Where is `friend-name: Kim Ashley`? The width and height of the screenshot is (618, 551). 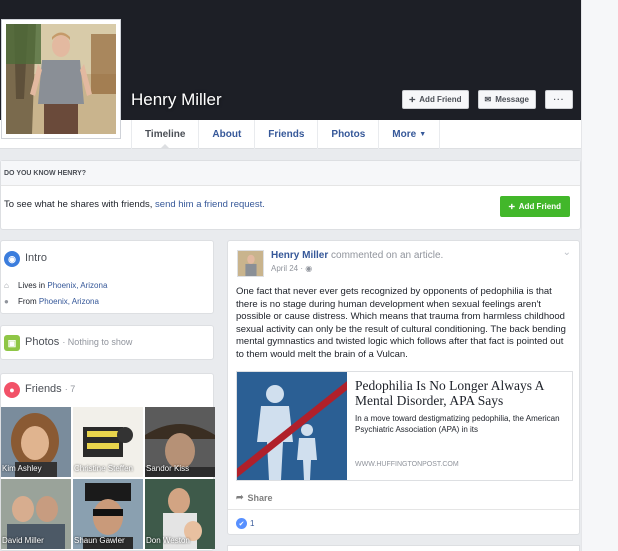
friend-name: Kim Ashley is located at coordinates (22, 468).